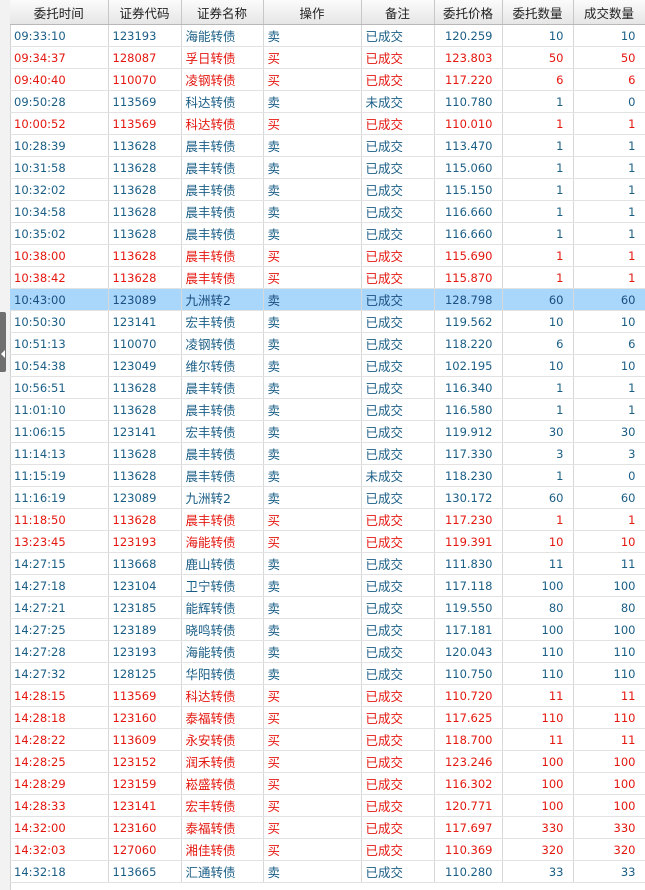 This screenshot has width=645, height=890. Describe the element at coordinates (327, 35) in the screenshot. I see `table-row: 09:33:10 123193 海能转债卖已成交 120.259 10 10` at that location.